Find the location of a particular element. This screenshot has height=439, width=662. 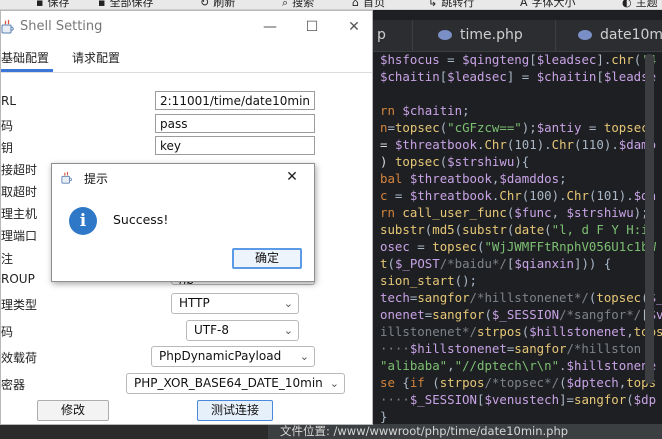

proxy-port-label: 理端口 is located at coordinates (19, 236).